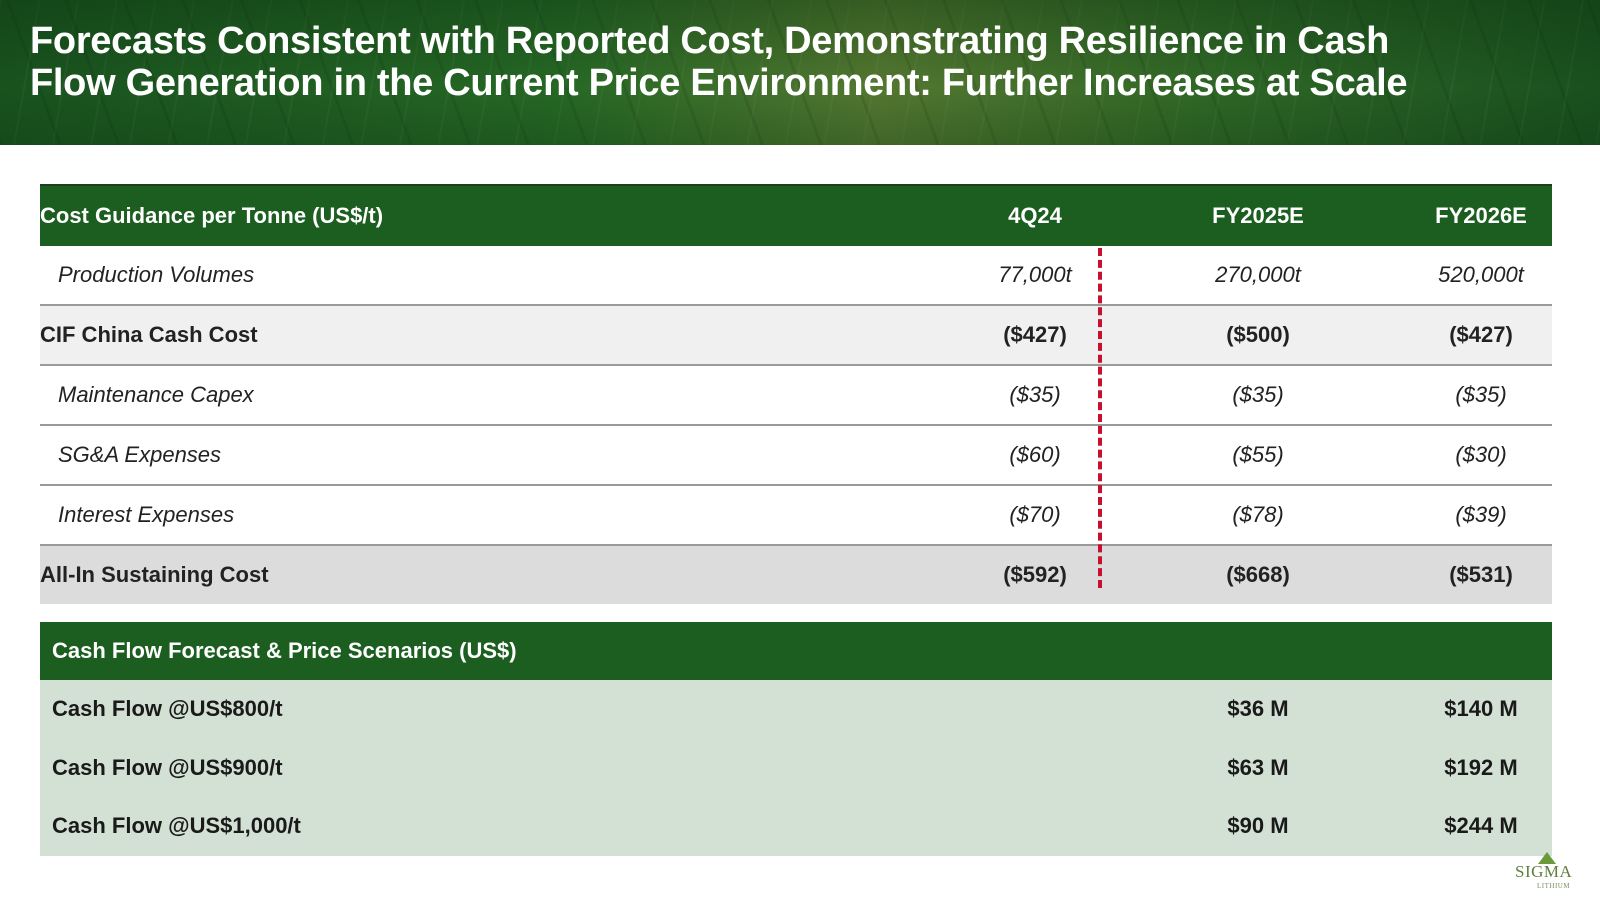 This screenshot has width=1600, height=900. Describe the element at coordinates (1035, 454) in the screenshot. I see `cell-4q24: ($60)` at that location.